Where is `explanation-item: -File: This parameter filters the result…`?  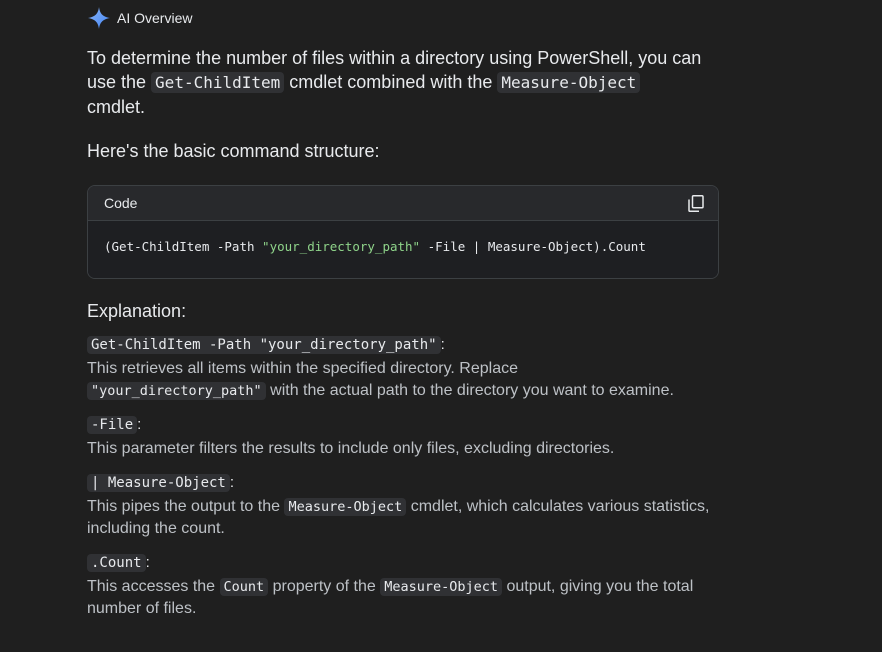
explanation-item: -File: This parameter filters the result… is located at coordinates (407, 437).